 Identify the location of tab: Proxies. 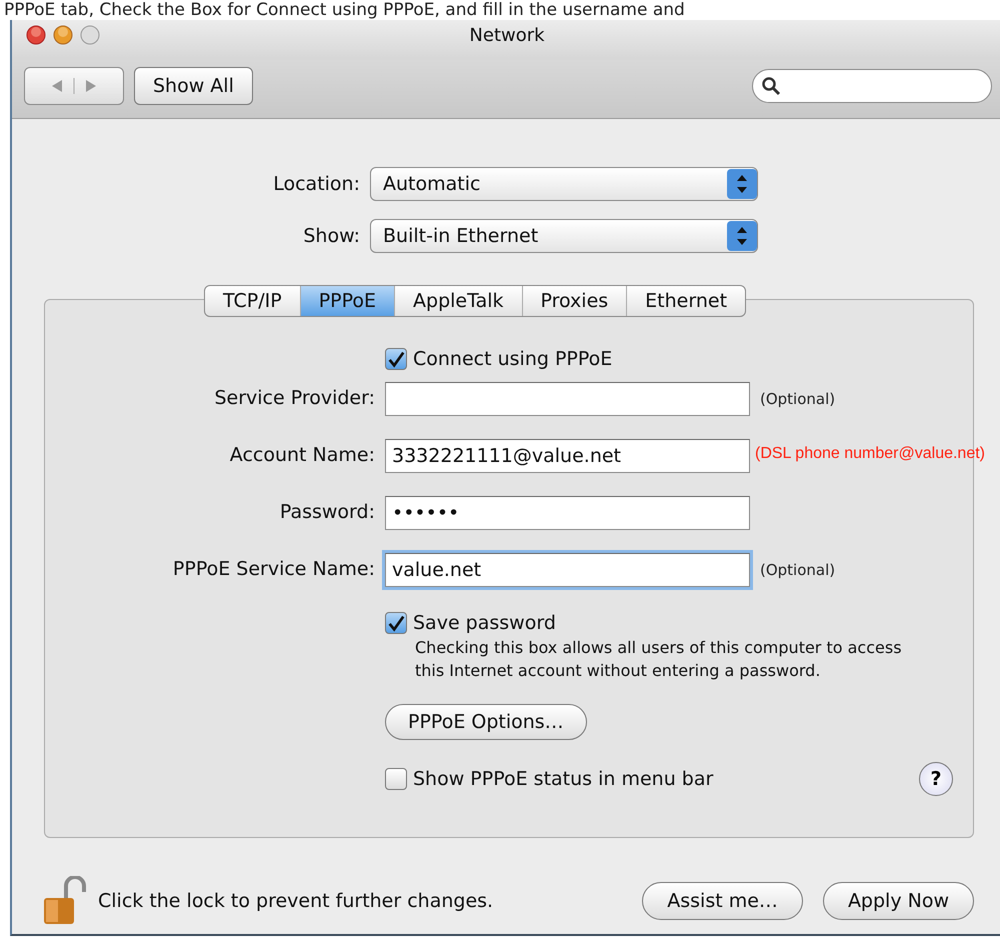
(575, 301).